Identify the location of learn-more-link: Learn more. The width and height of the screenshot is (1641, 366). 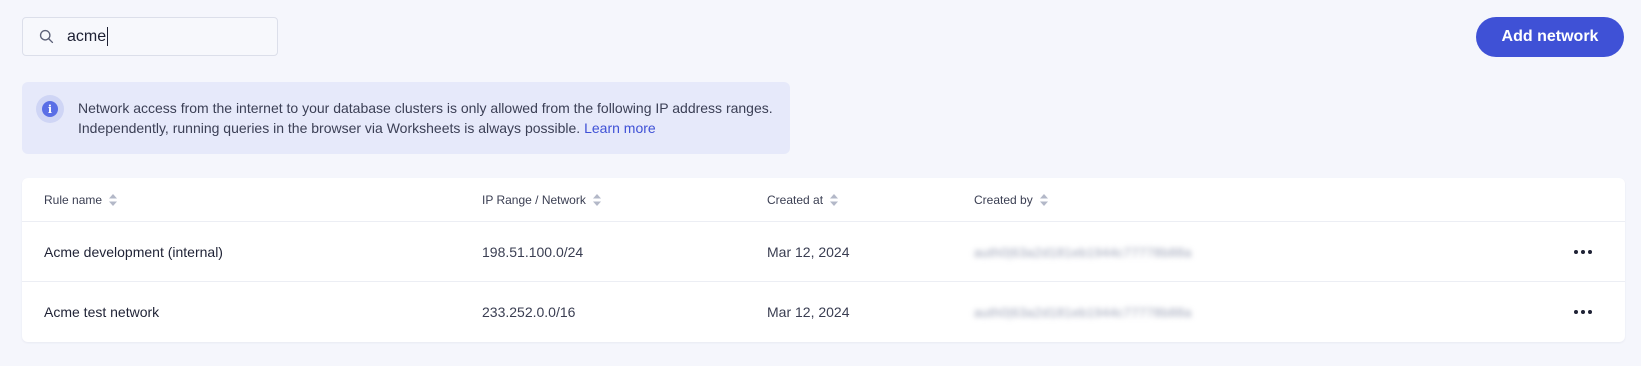
(620, 128).